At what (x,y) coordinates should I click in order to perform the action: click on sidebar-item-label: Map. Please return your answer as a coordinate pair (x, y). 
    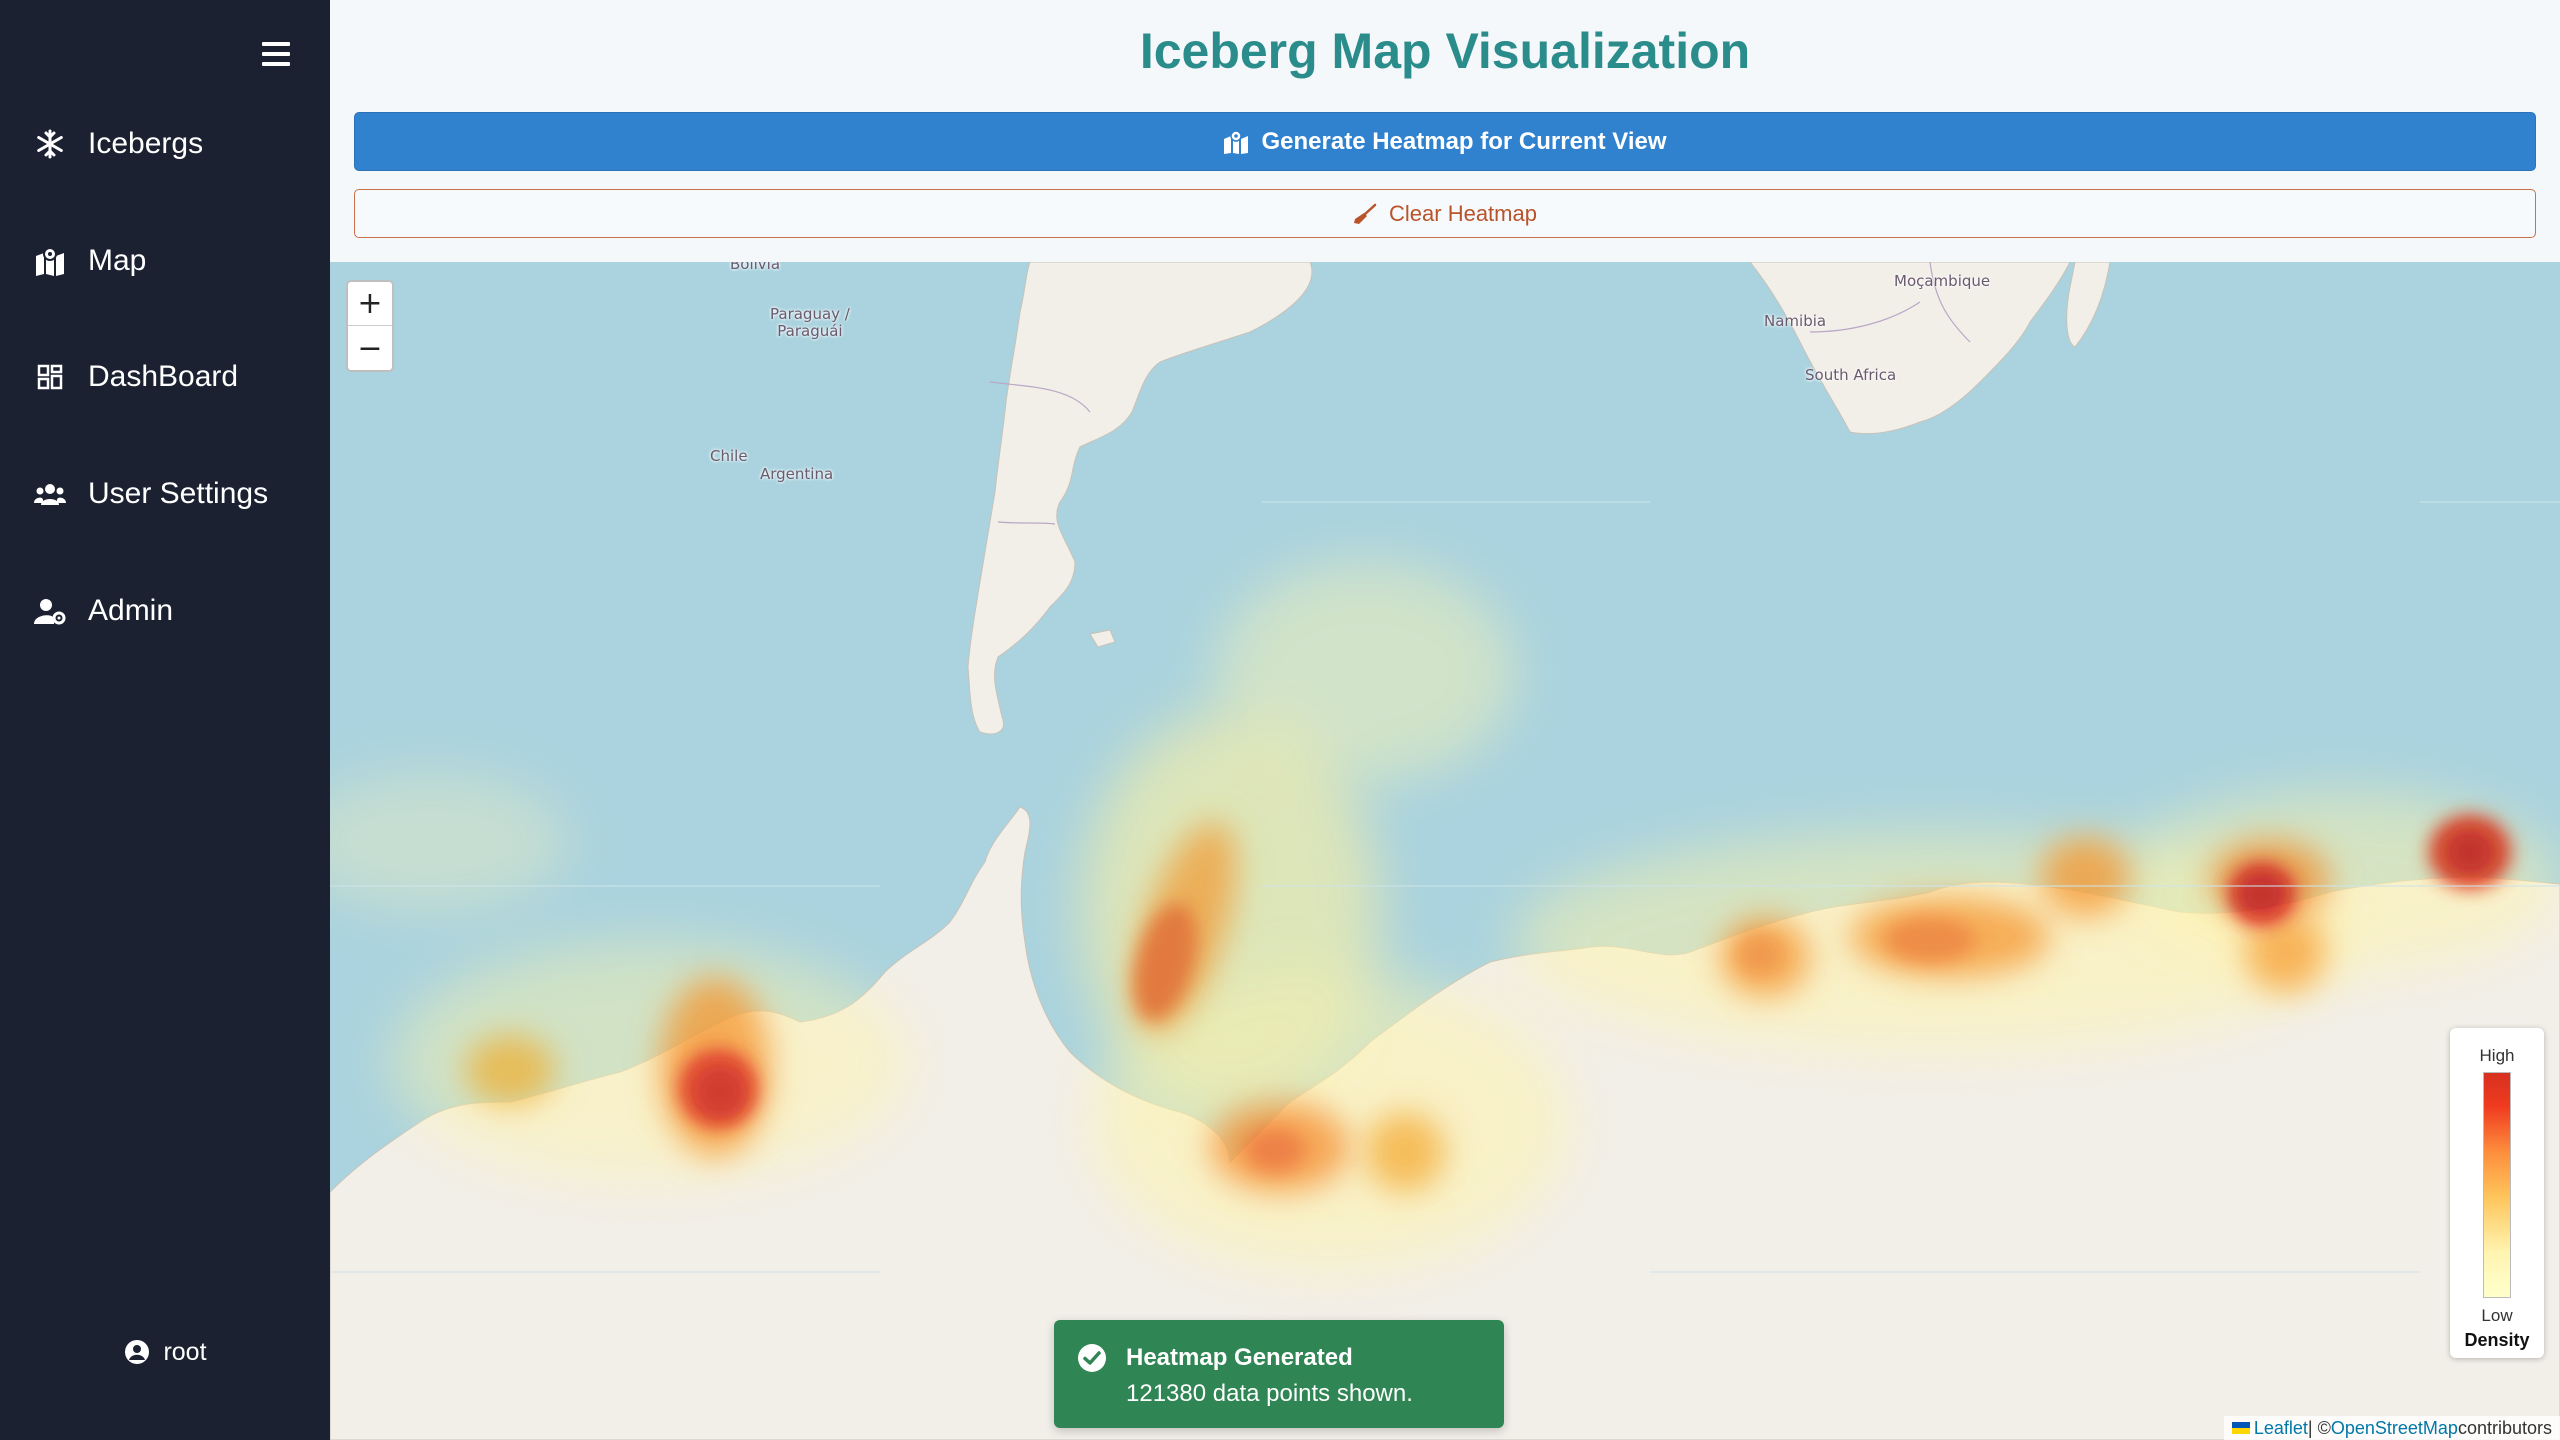
    Looking at the image, I should click on (117, 260).